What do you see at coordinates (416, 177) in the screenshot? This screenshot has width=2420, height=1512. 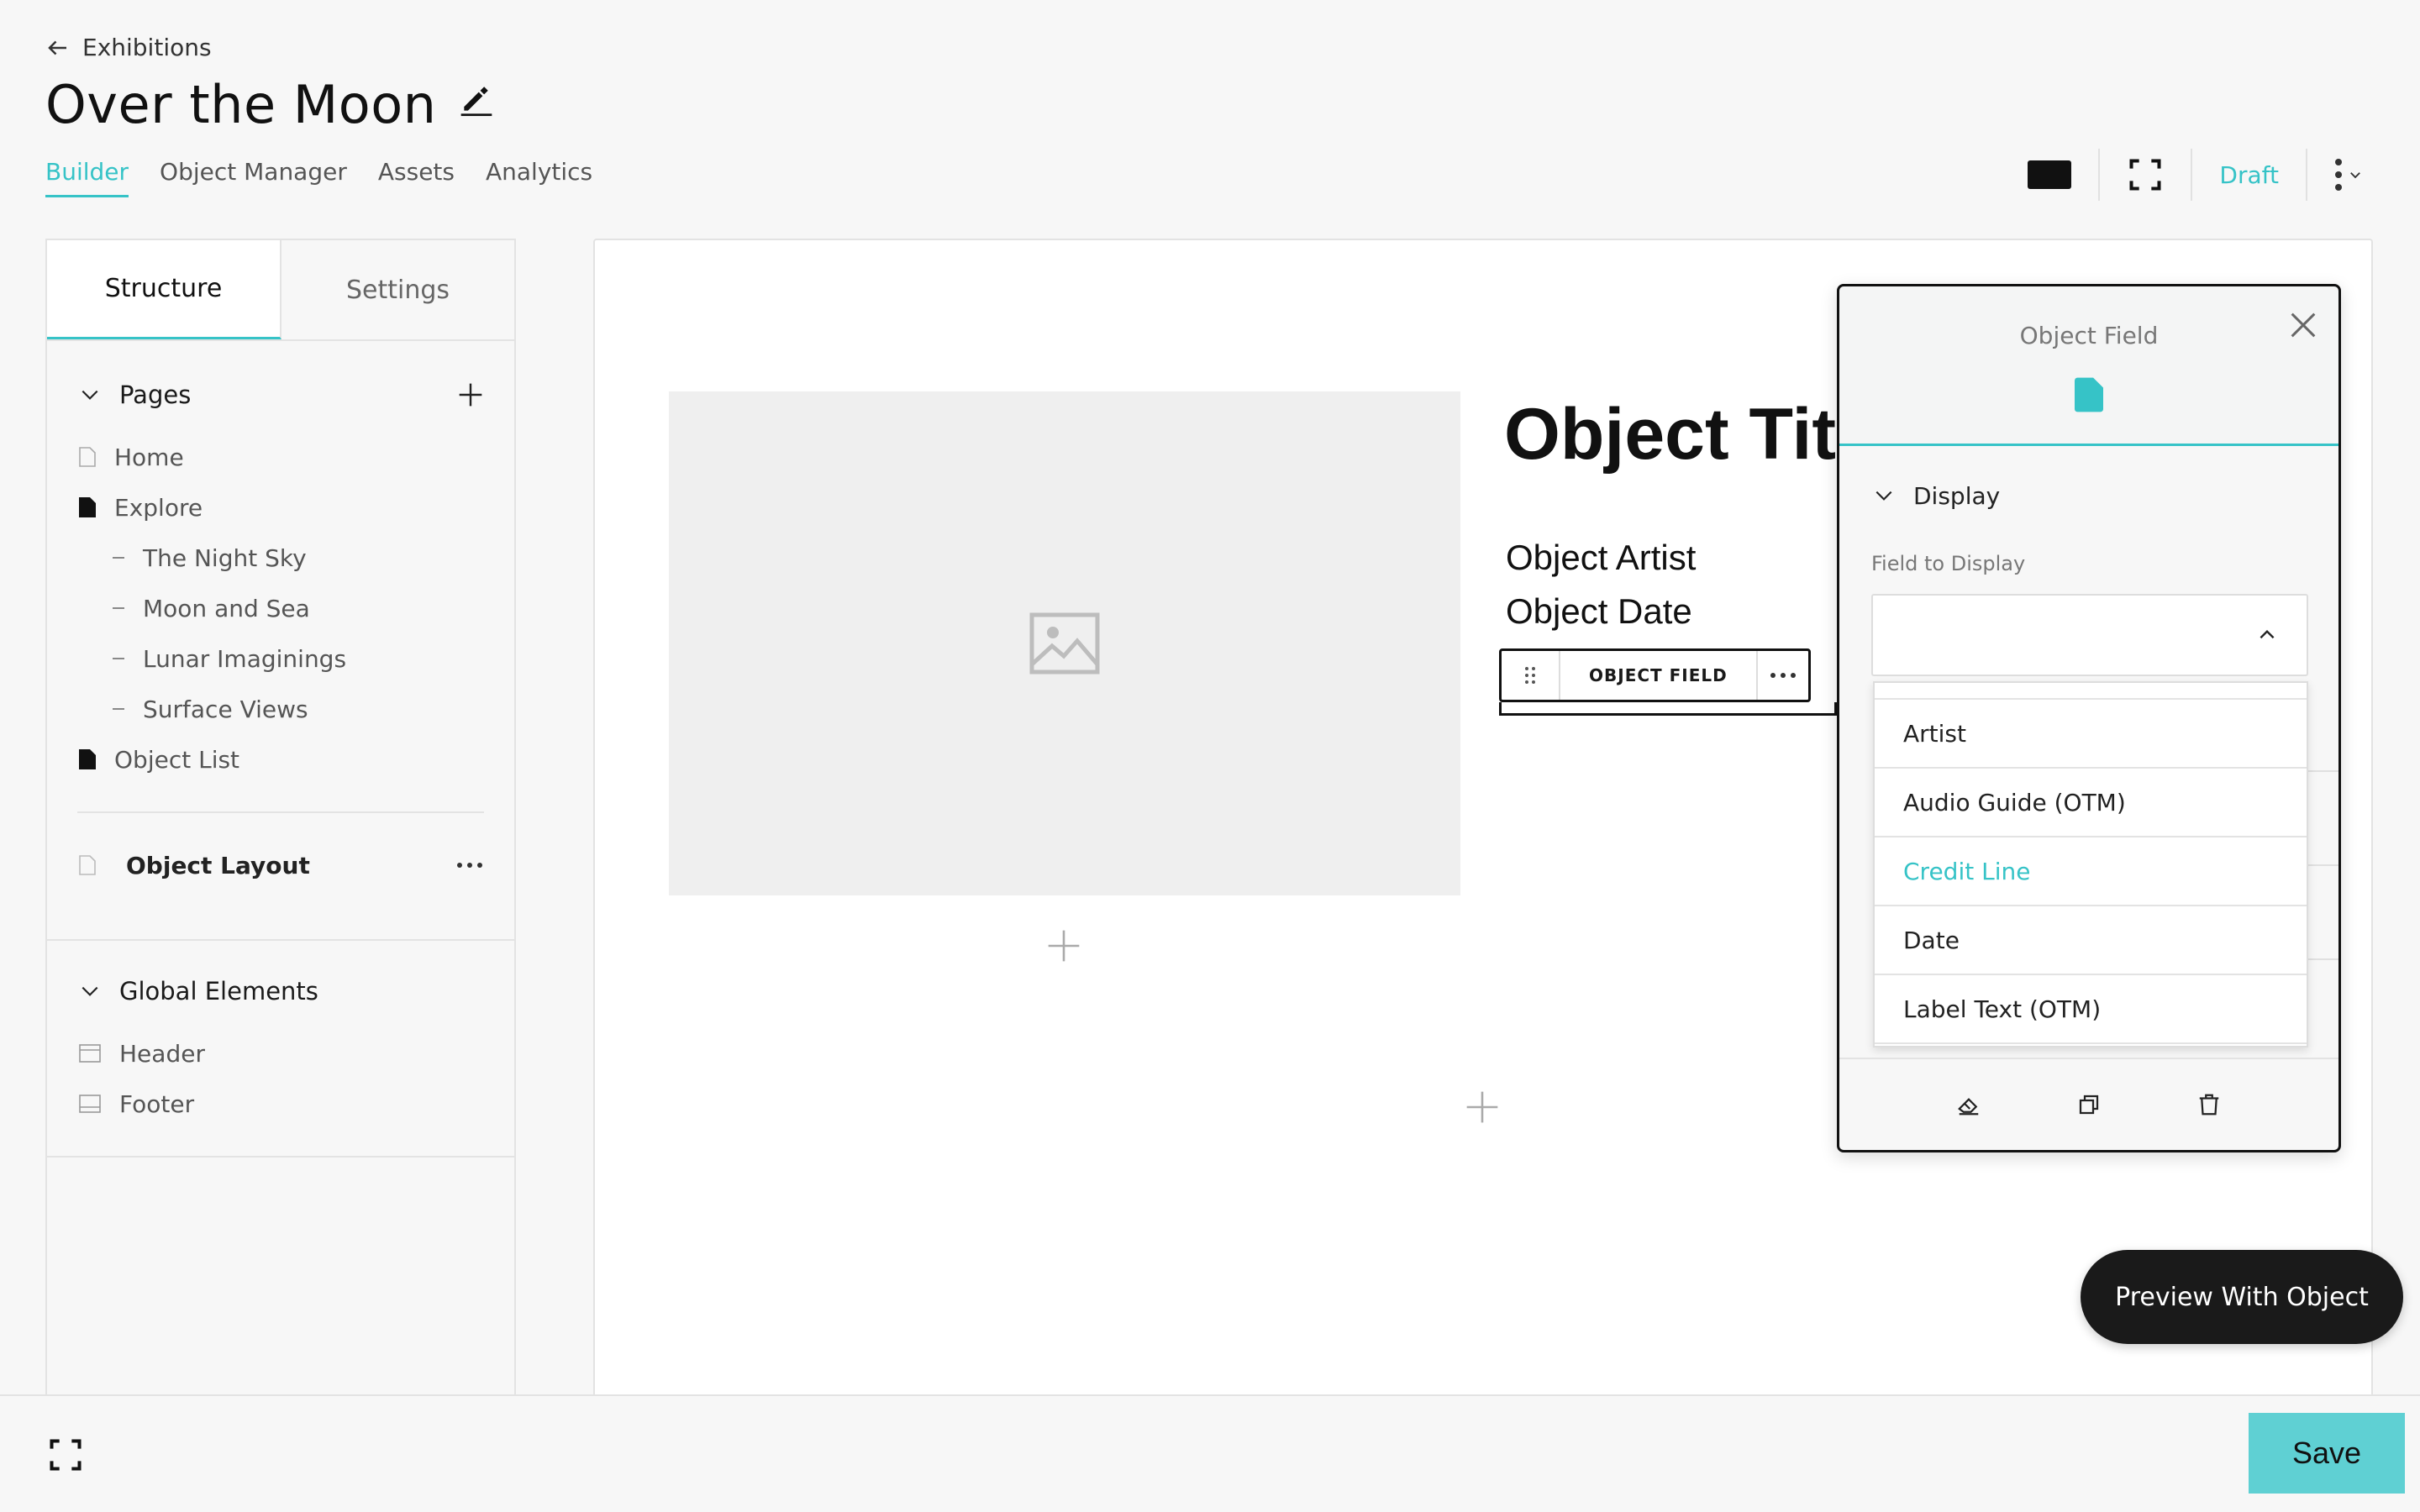 I see `tab-assets: Assets` at bounding box center [416, 177].